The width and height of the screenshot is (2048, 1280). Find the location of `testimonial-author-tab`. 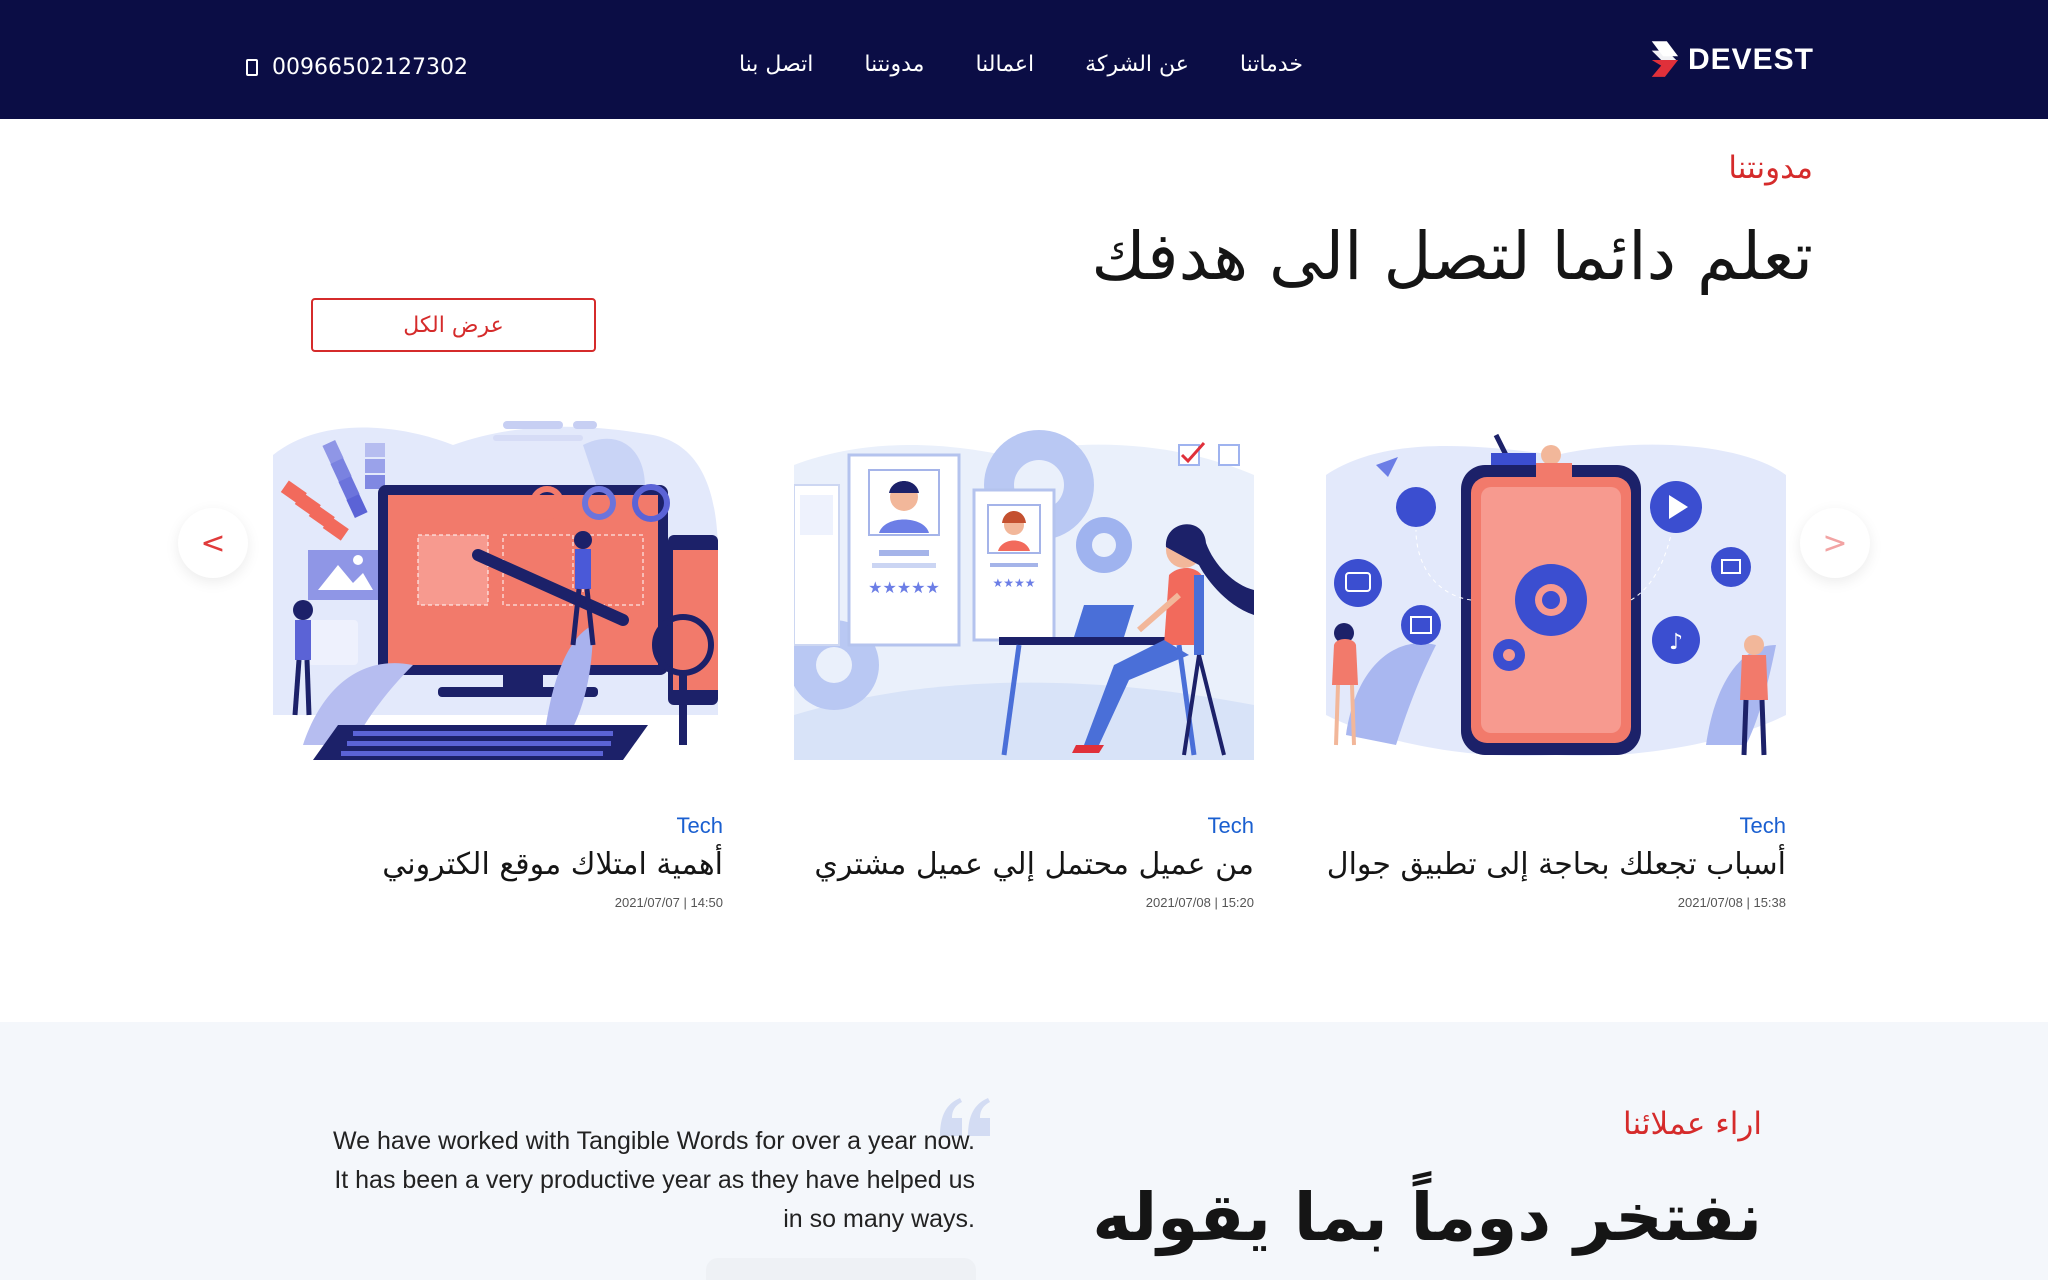

testimonial-author-tab is located at coordinates (841, 1269).